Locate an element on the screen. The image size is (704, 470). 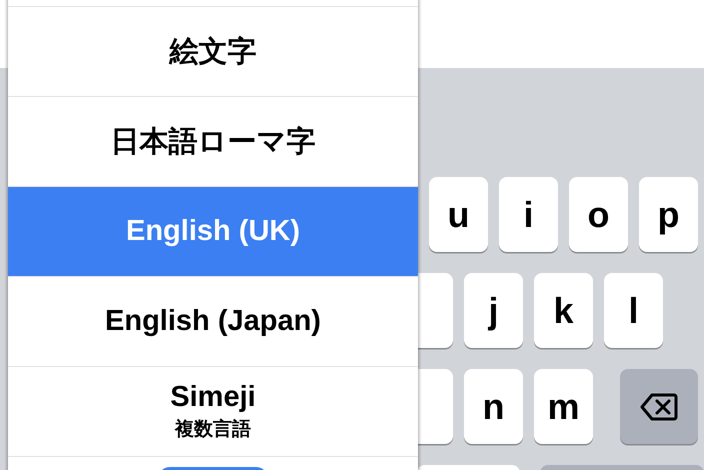
keyboard-key: i is located at coordinates (528, 214).